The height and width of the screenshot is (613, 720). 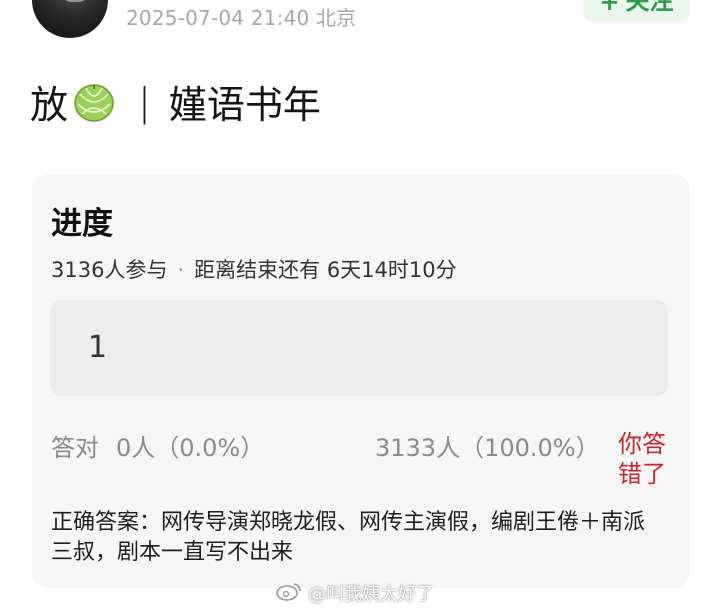 What do you see at coordinates (98, 347) in the screenshot?
I see `submitted-answer: 1` at bounding box center [98, 347].